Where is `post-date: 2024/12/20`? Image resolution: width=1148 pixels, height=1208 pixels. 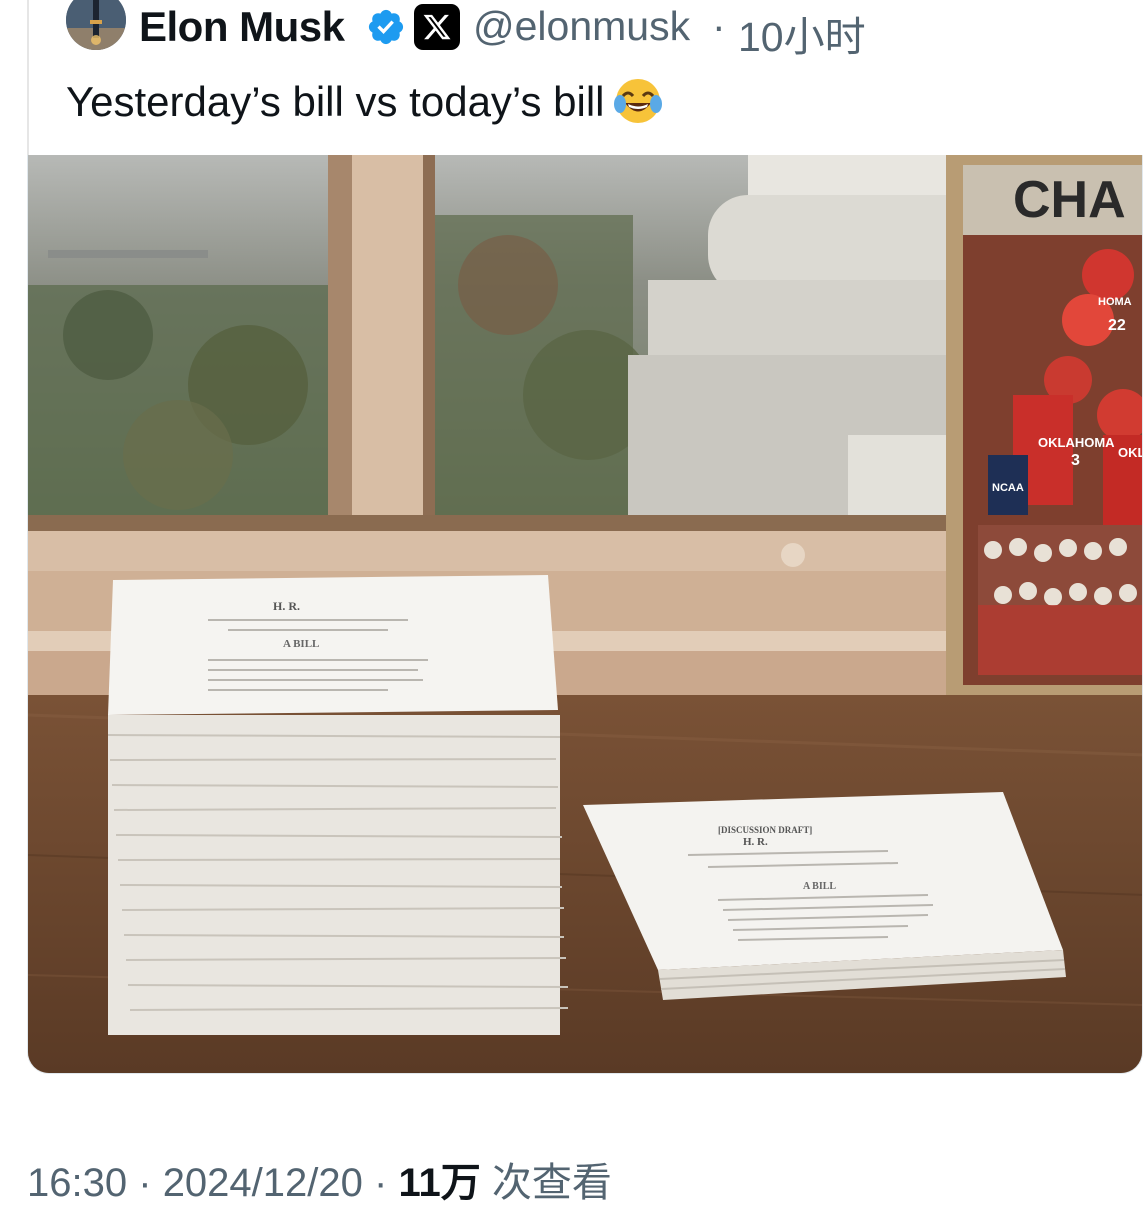
post-date: 2024/12/20 is located at coordinates (263, 1183).